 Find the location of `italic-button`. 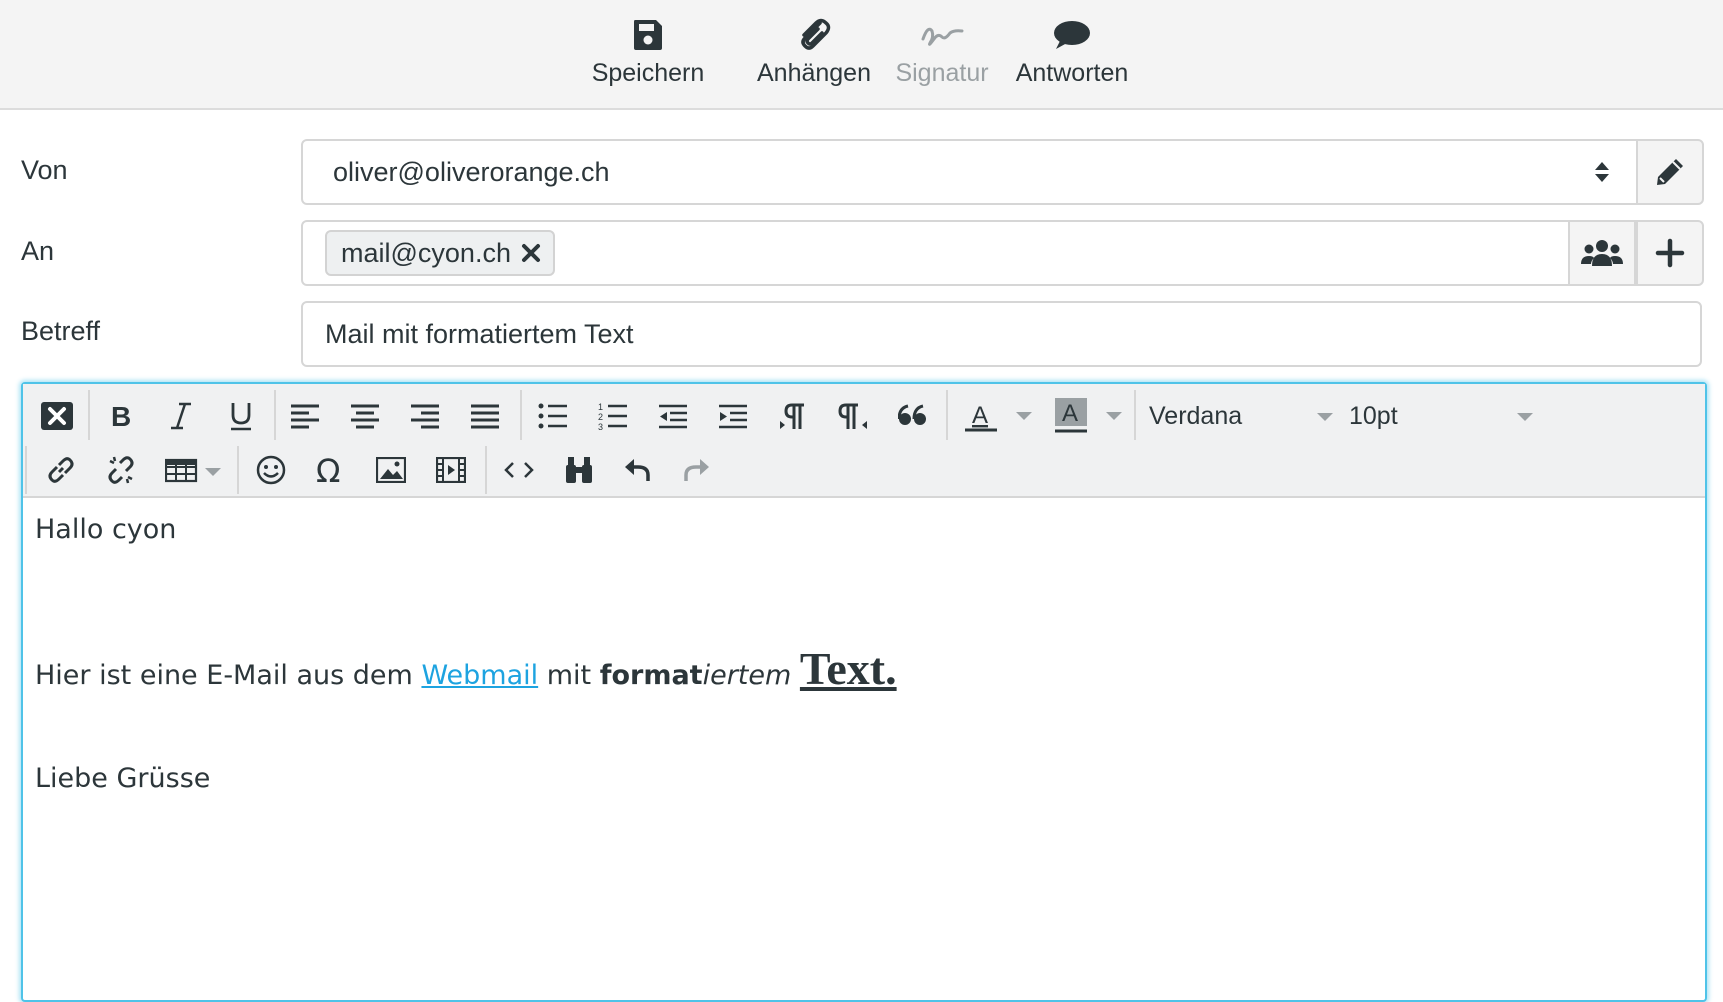

italic-button is located at coordinates (181, 416).